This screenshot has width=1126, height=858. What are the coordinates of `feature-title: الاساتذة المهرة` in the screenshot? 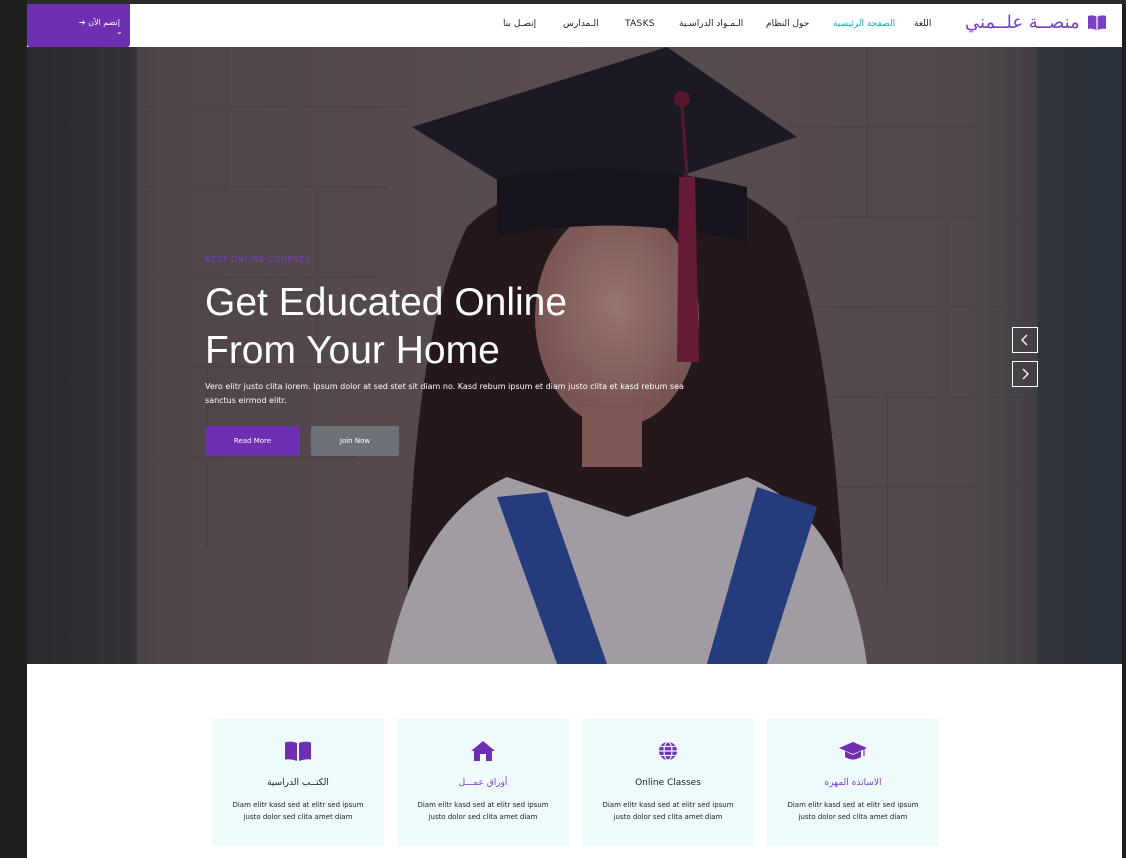 It's located at (853, 783).